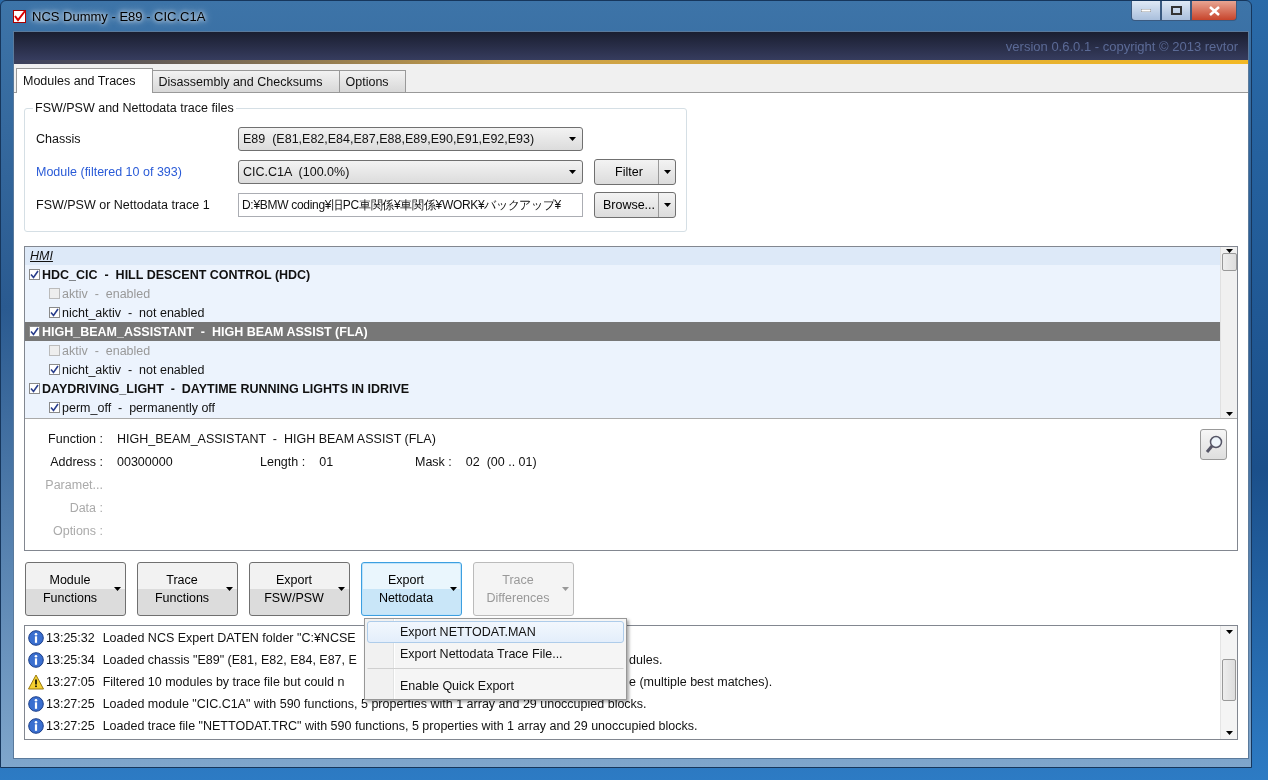 This screenshot has height=780, width=1268. What do you see at coordinates (70, 682) in the screenshot?
I see `log-time: 13:27:05` at bounding box center [70, 682].